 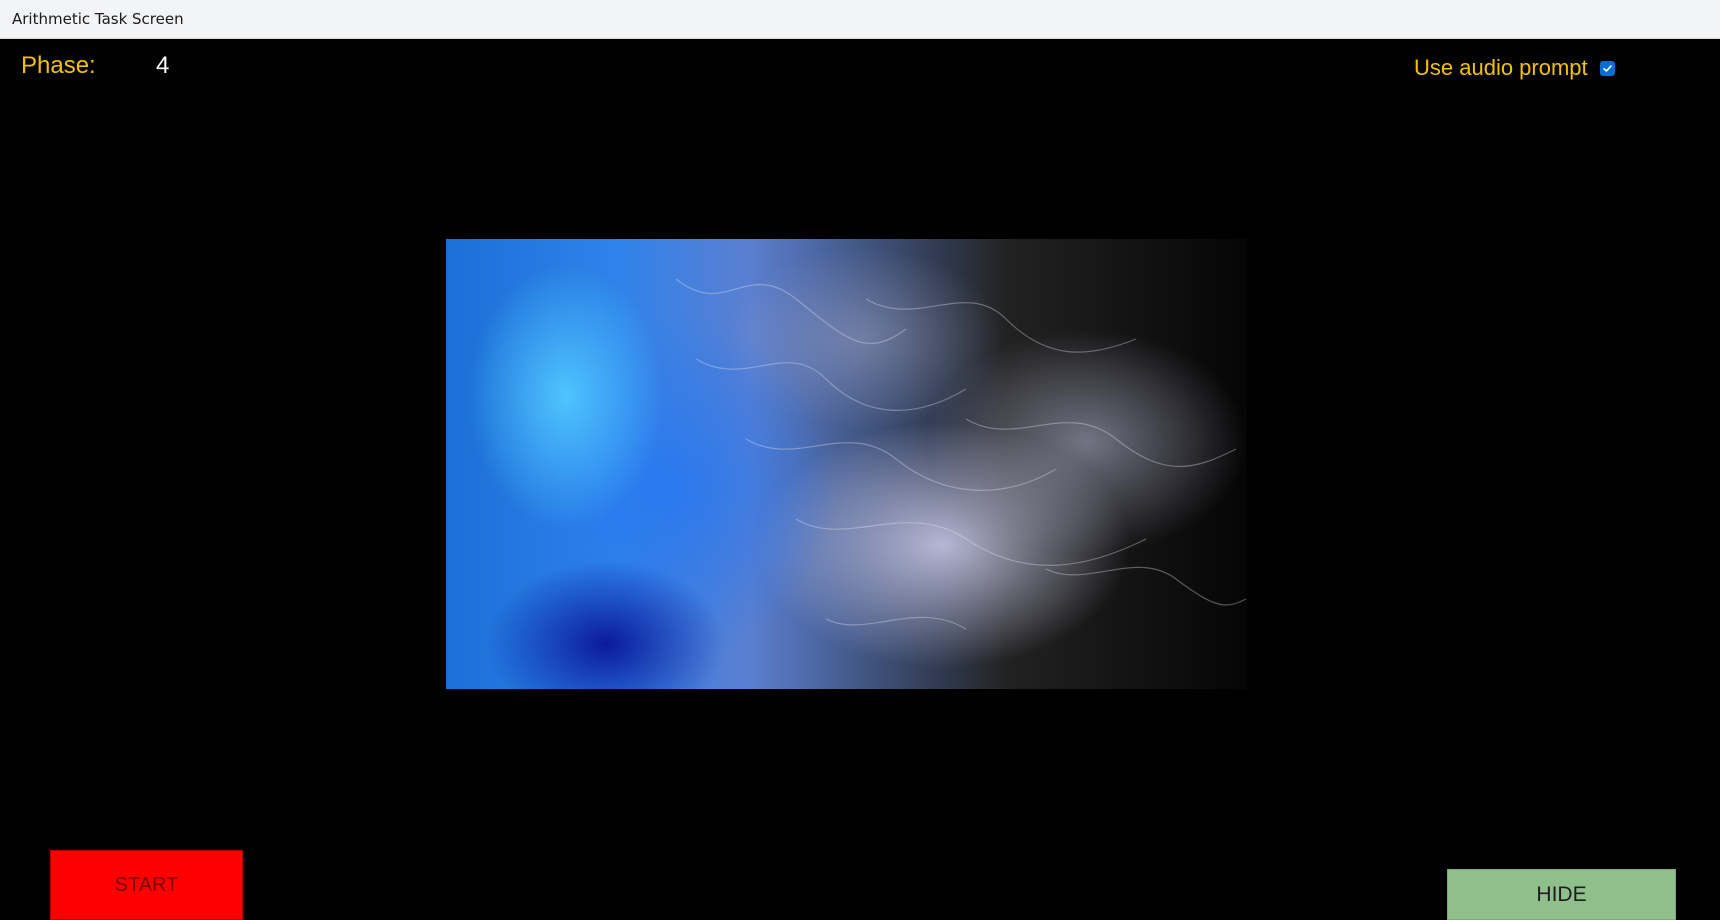 What do you see at coordinates (860, 19) in the screenshot?
I see `window-titlebar: Arithmetic Task Screen` at bounding box center [860, 19].